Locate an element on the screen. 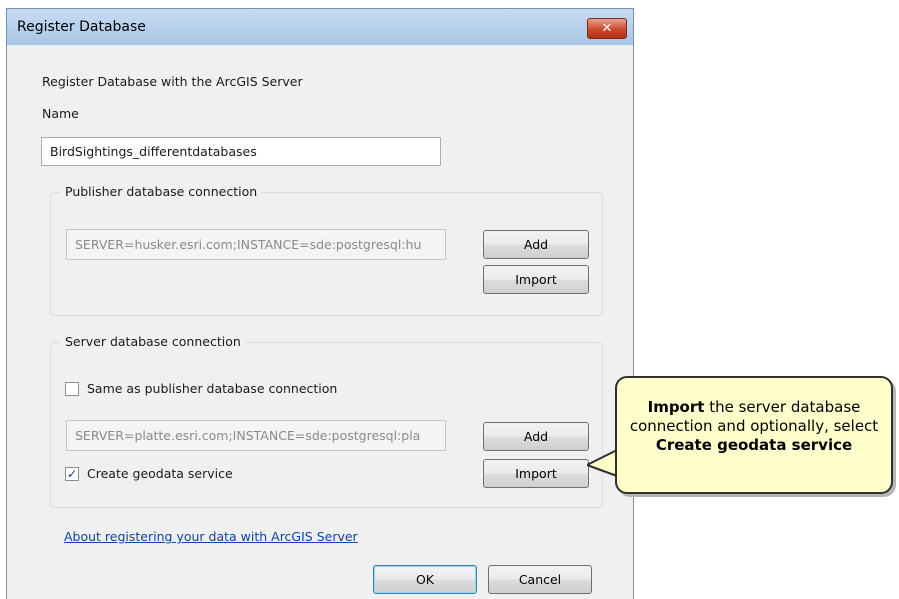  same-as-publisher-label: Same as publisher database connection is located at coordinates (212, 388).